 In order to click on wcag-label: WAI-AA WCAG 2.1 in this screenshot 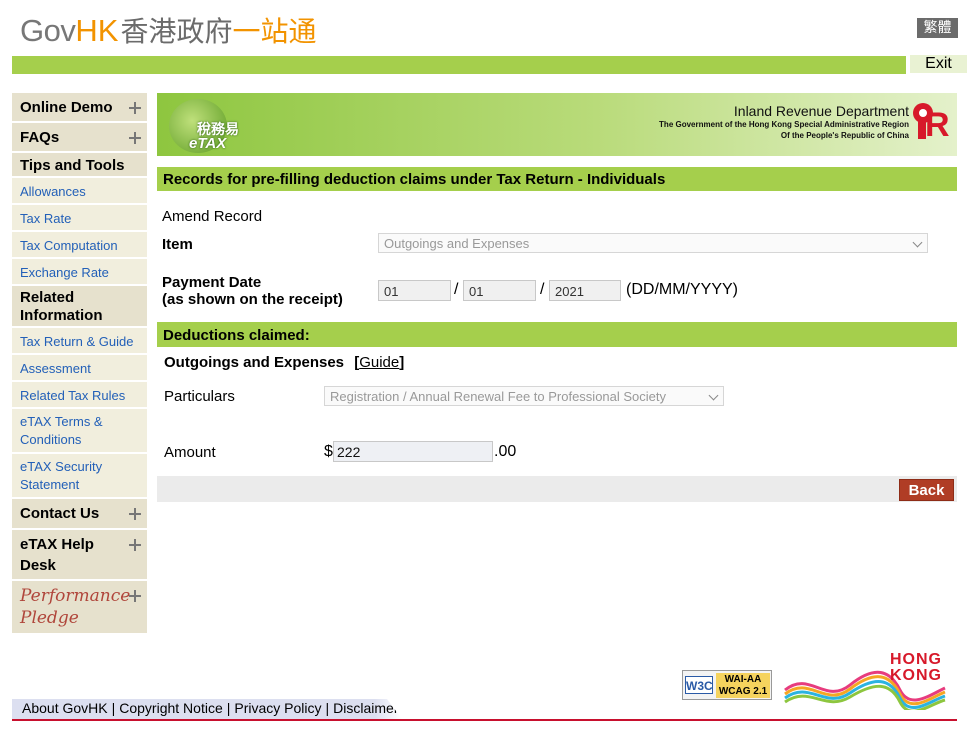, I will do `click(743, 685)`.